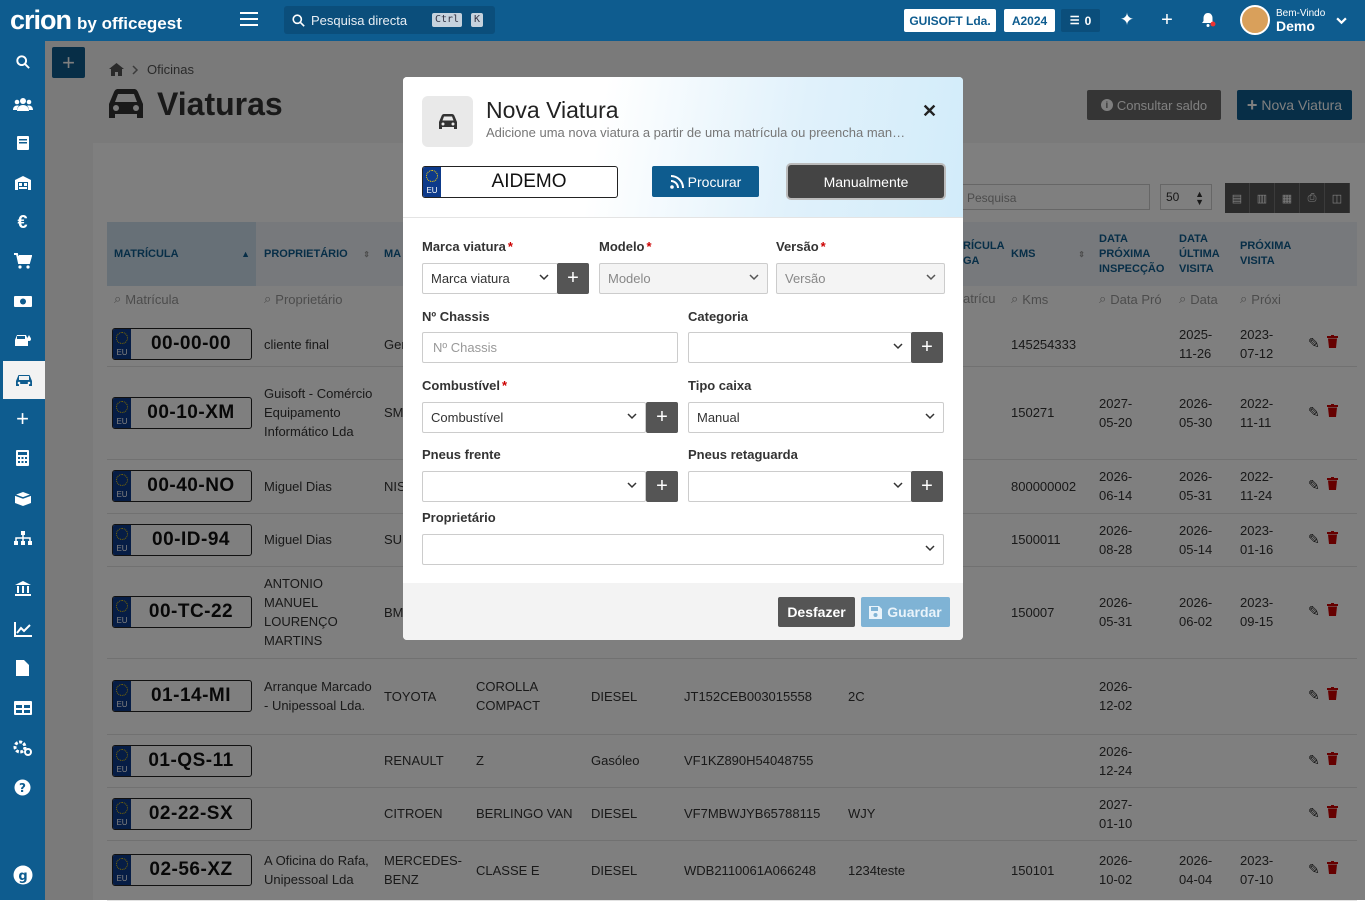 The image size is (1365, 901). Describe the element at coordinates (718, 316) in the screenshot. I see `categoria-label: Categoria` at that location.